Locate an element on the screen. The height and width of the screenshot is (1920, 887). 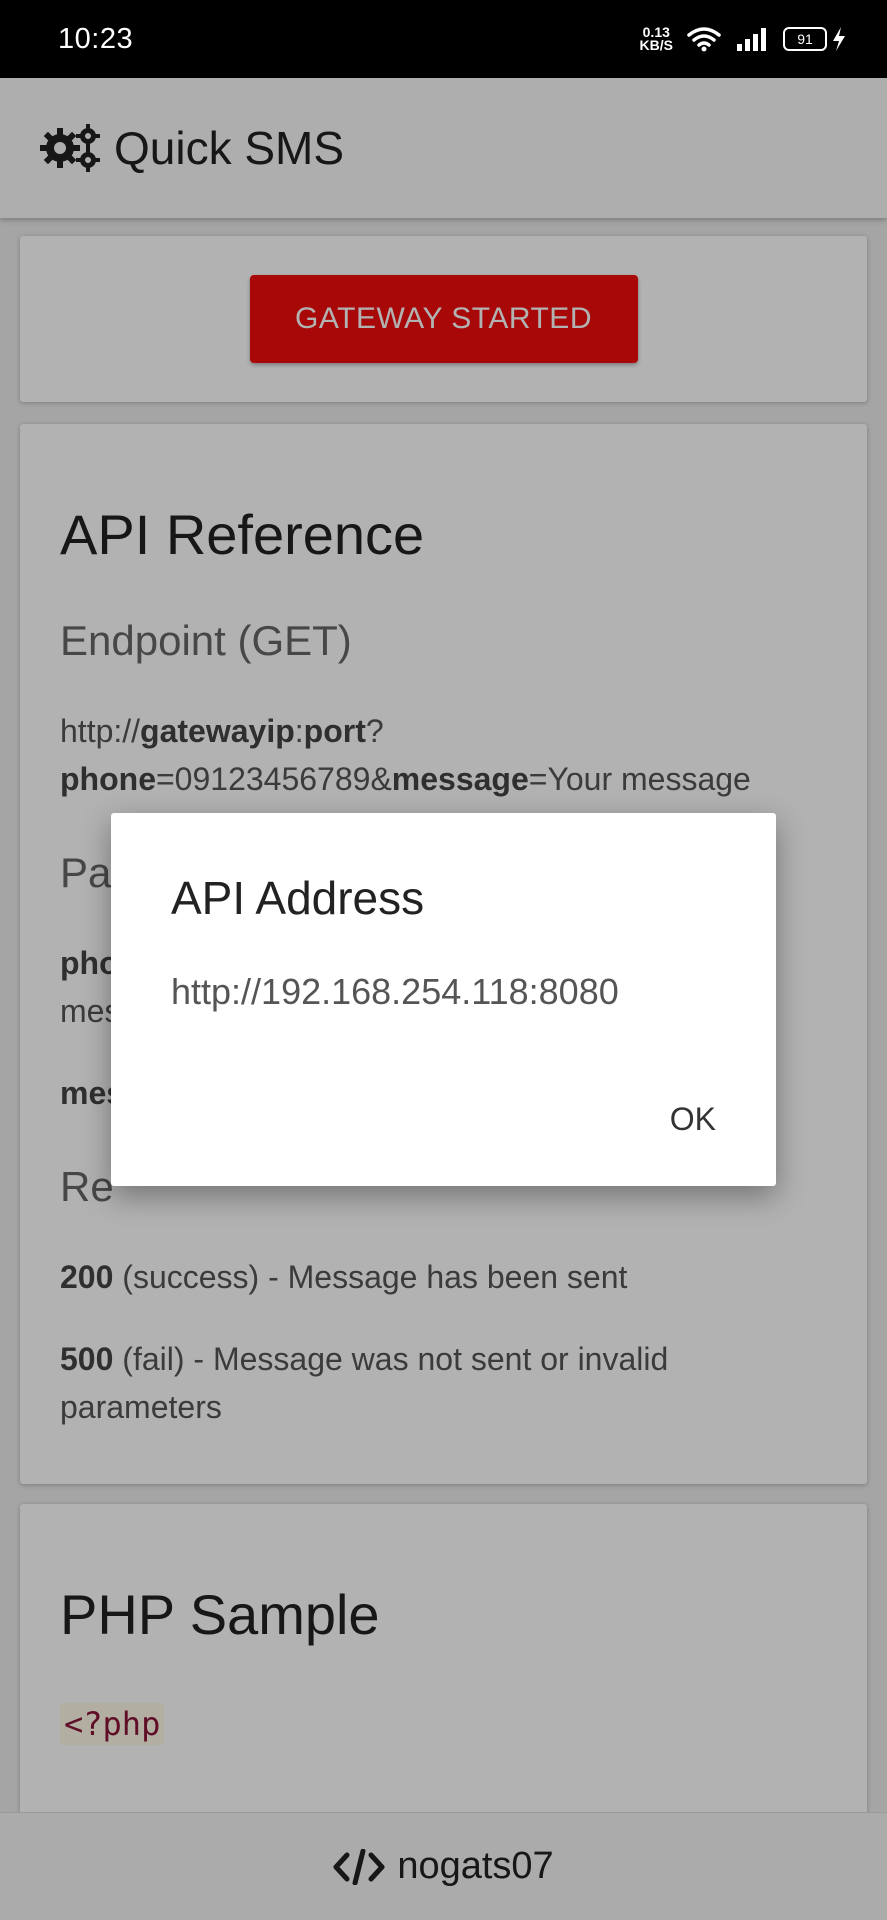
battery-level: 91 is located at coordinates (805, 39).